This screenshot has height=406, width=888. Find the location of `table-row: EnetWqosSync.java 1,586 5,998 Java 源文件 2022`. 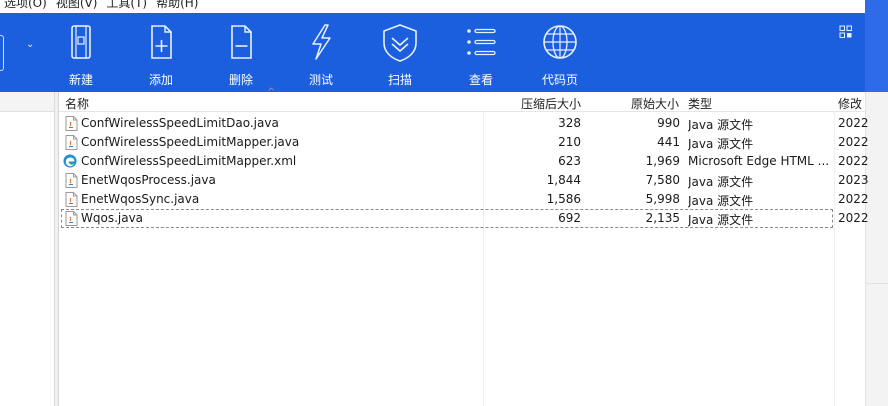

table-row: EnetWqosSync.java 1,586 5,998 Java 源文件 2022 is located at coordinates (464, 199).